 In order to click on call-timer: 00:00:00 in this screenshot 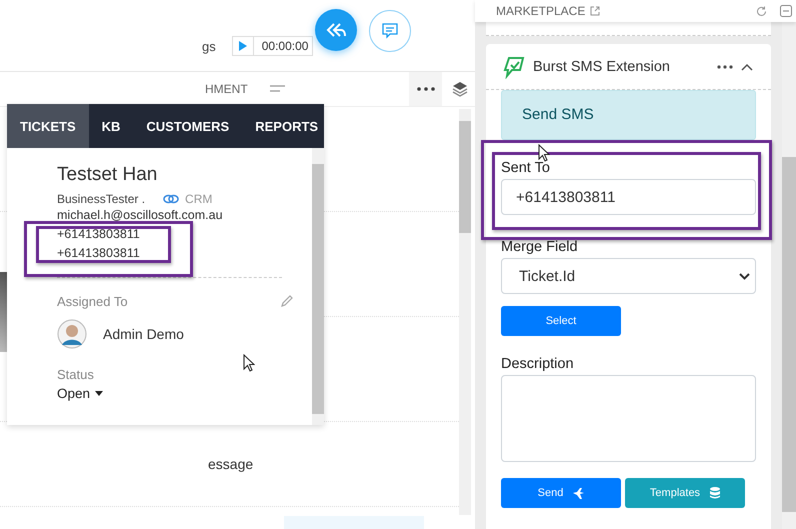, I will do `click(273, 46)`.